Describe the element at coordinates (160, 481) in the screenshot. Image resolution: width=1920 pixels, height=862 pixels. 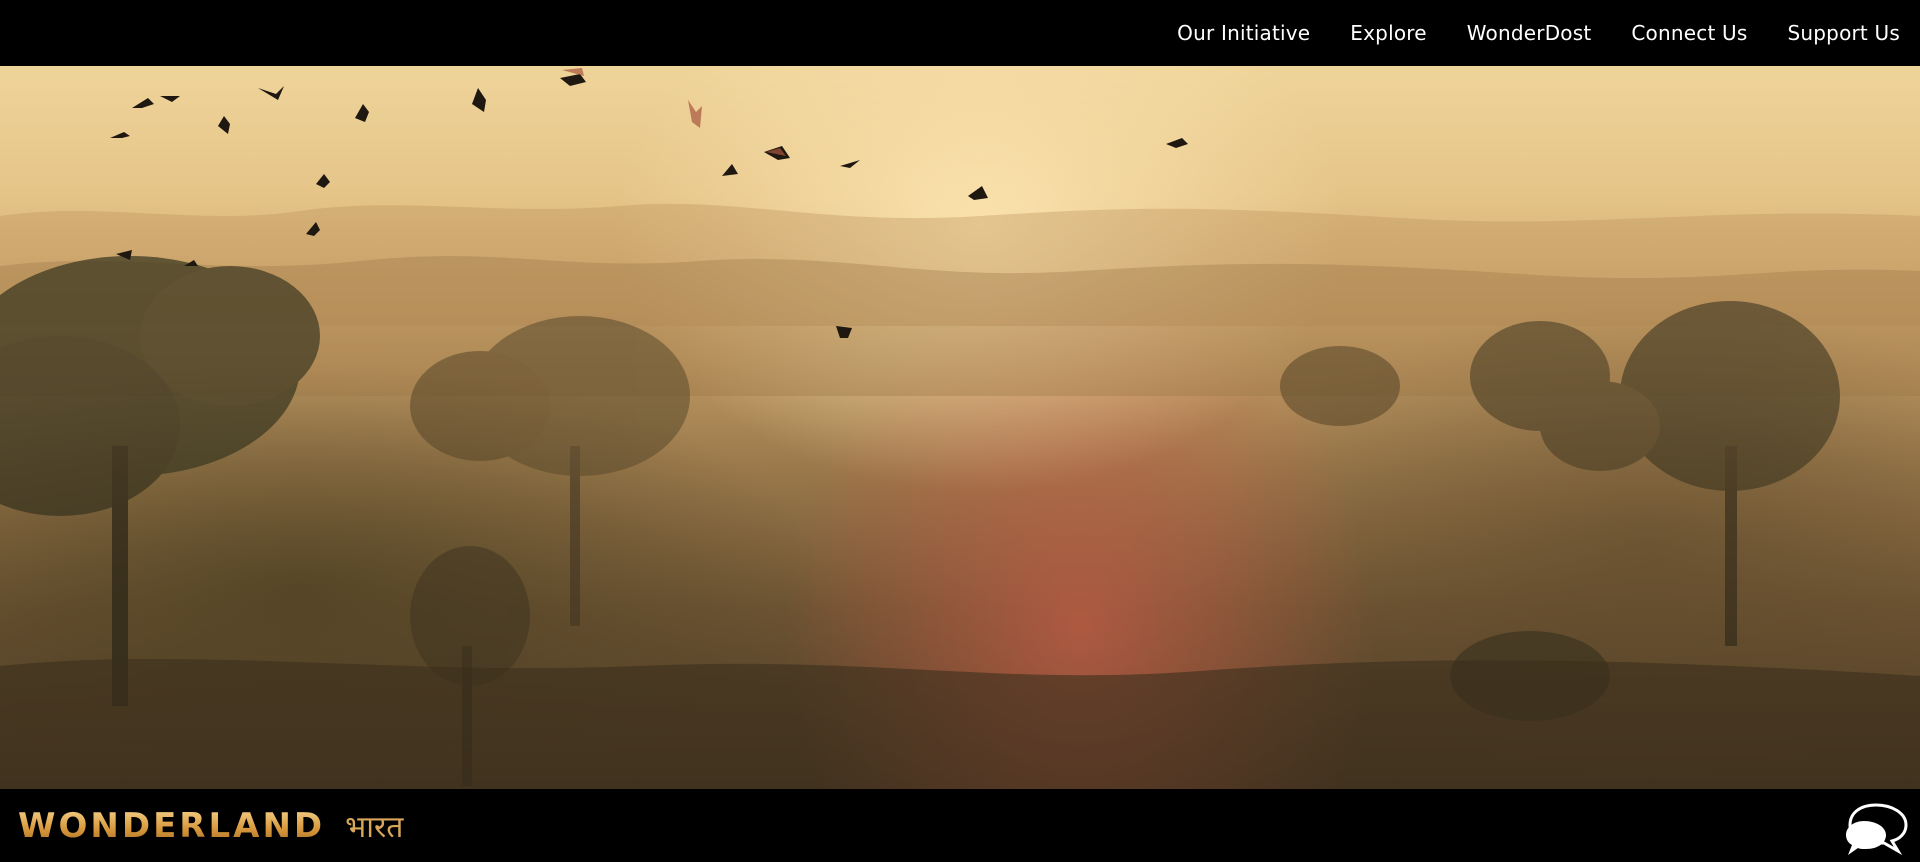
I see `tree-left` at that location.